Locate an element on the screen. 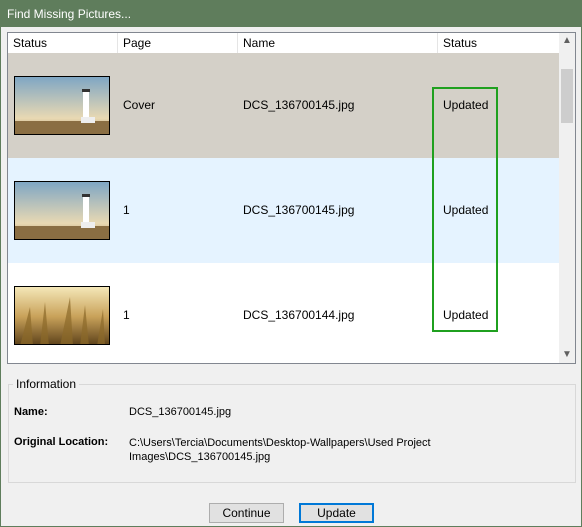 The image size is (582, 527). continue-button: Continue is located at coordinates (246, 513).